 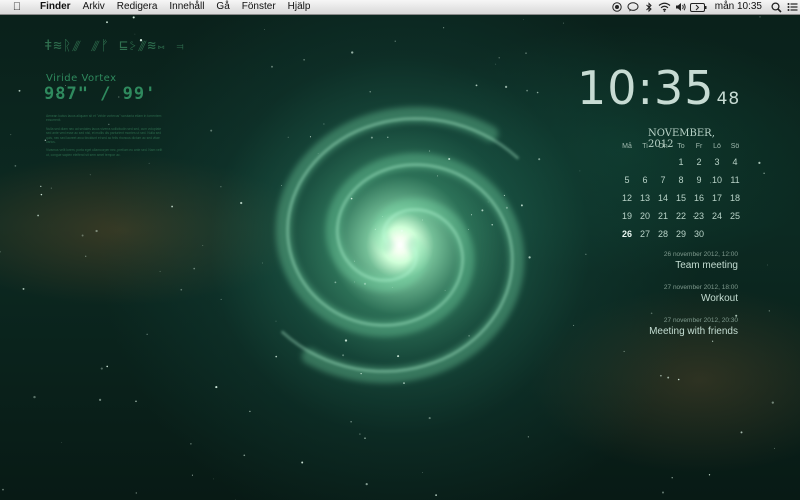 What do you see at coordinates (186, 7) in the screenshot?
I see `menu-innehall: Innehåll` at bounding box center [186, 7].